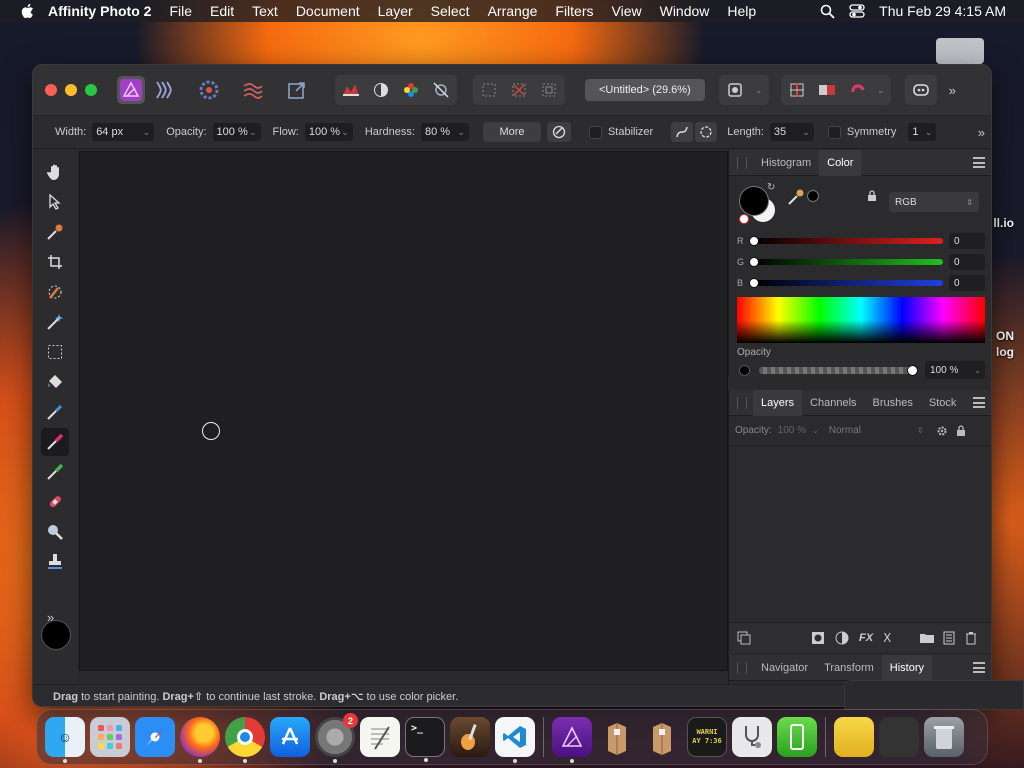 The width and height of the screenshot is (1024, 768). Describe the element at coordinates (848, 241) in the screenshot. I see `red-slider-track` at that location.